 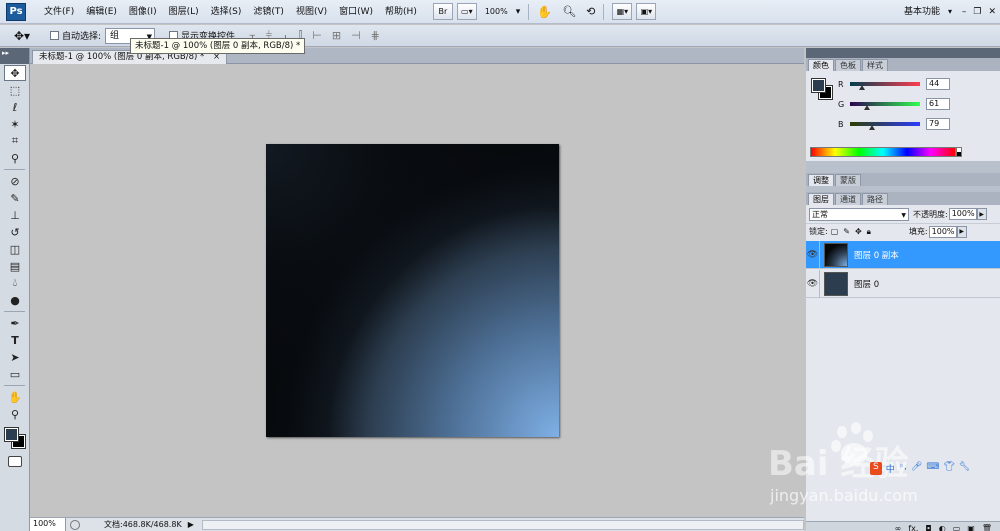 I want to click on minimize-icon: –, so click(x=964, y=12).